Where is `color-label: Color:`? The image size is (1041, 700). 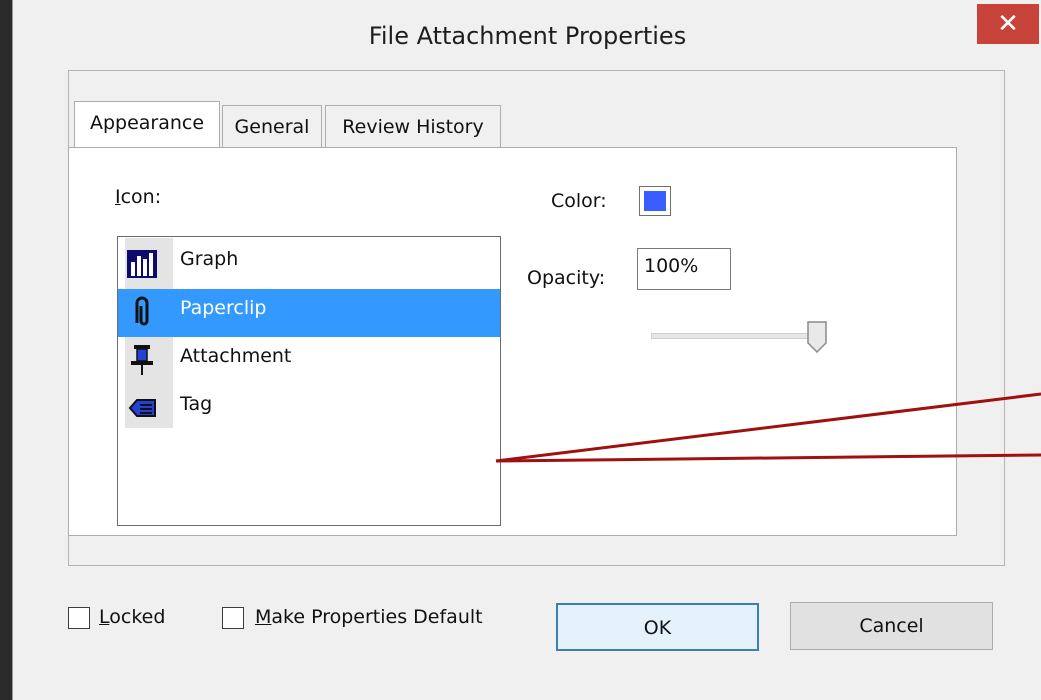 color-label: Color: is located at coordinates (579, 201).